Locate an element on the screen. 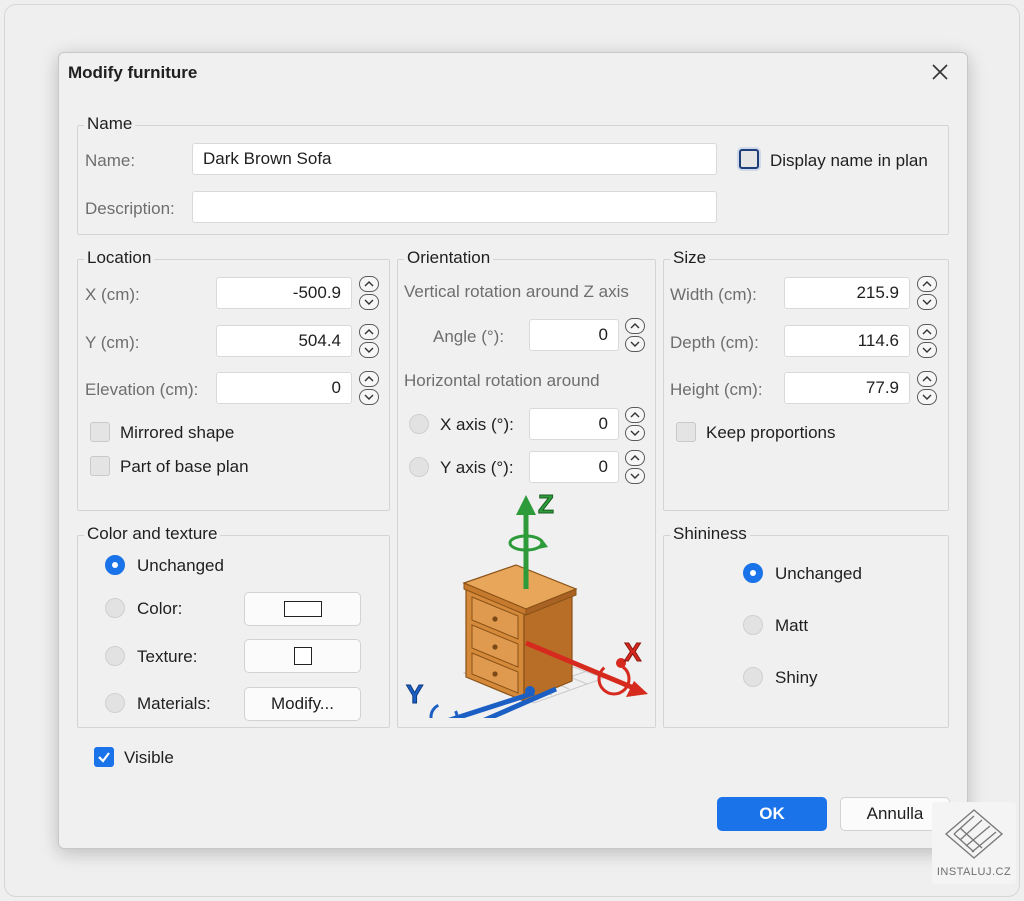 Image resolution: width=1024 pixels, height=901 pixels. keep-proportions-checkbox is located at coordinates (686, 432).